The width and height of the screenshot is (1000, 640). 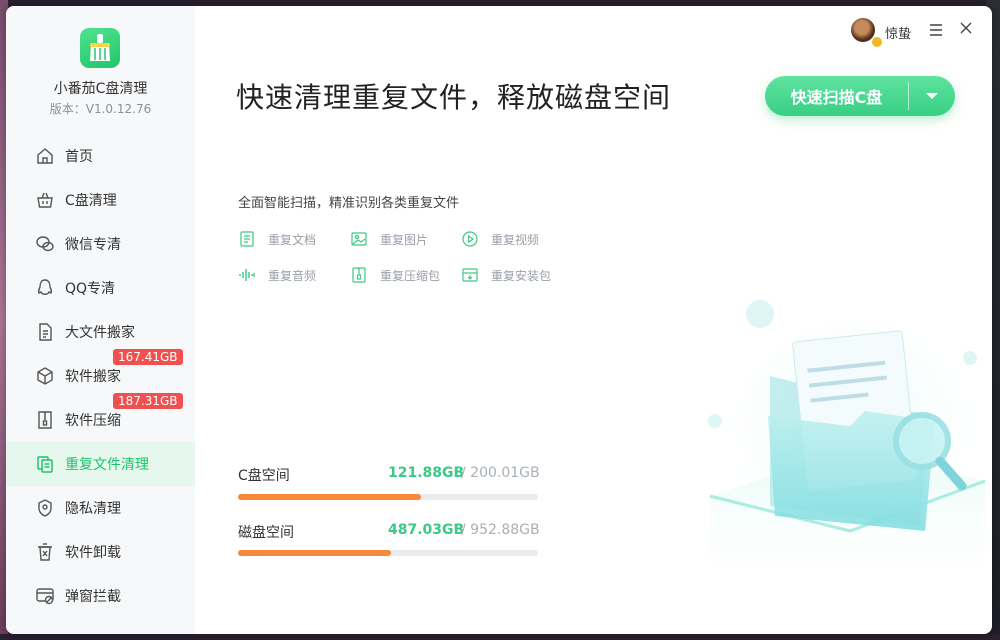 I want to click on basket-icon, so click(x=45, y=200).